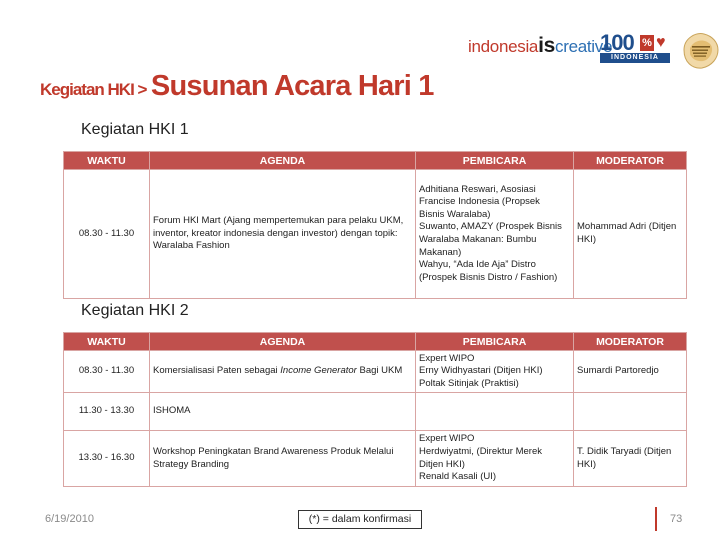 This screenshot has width=728, height=546. Describe the element at coordinates (700, 50) in the screenshot. I see `hki-emblem-icon` at that location.